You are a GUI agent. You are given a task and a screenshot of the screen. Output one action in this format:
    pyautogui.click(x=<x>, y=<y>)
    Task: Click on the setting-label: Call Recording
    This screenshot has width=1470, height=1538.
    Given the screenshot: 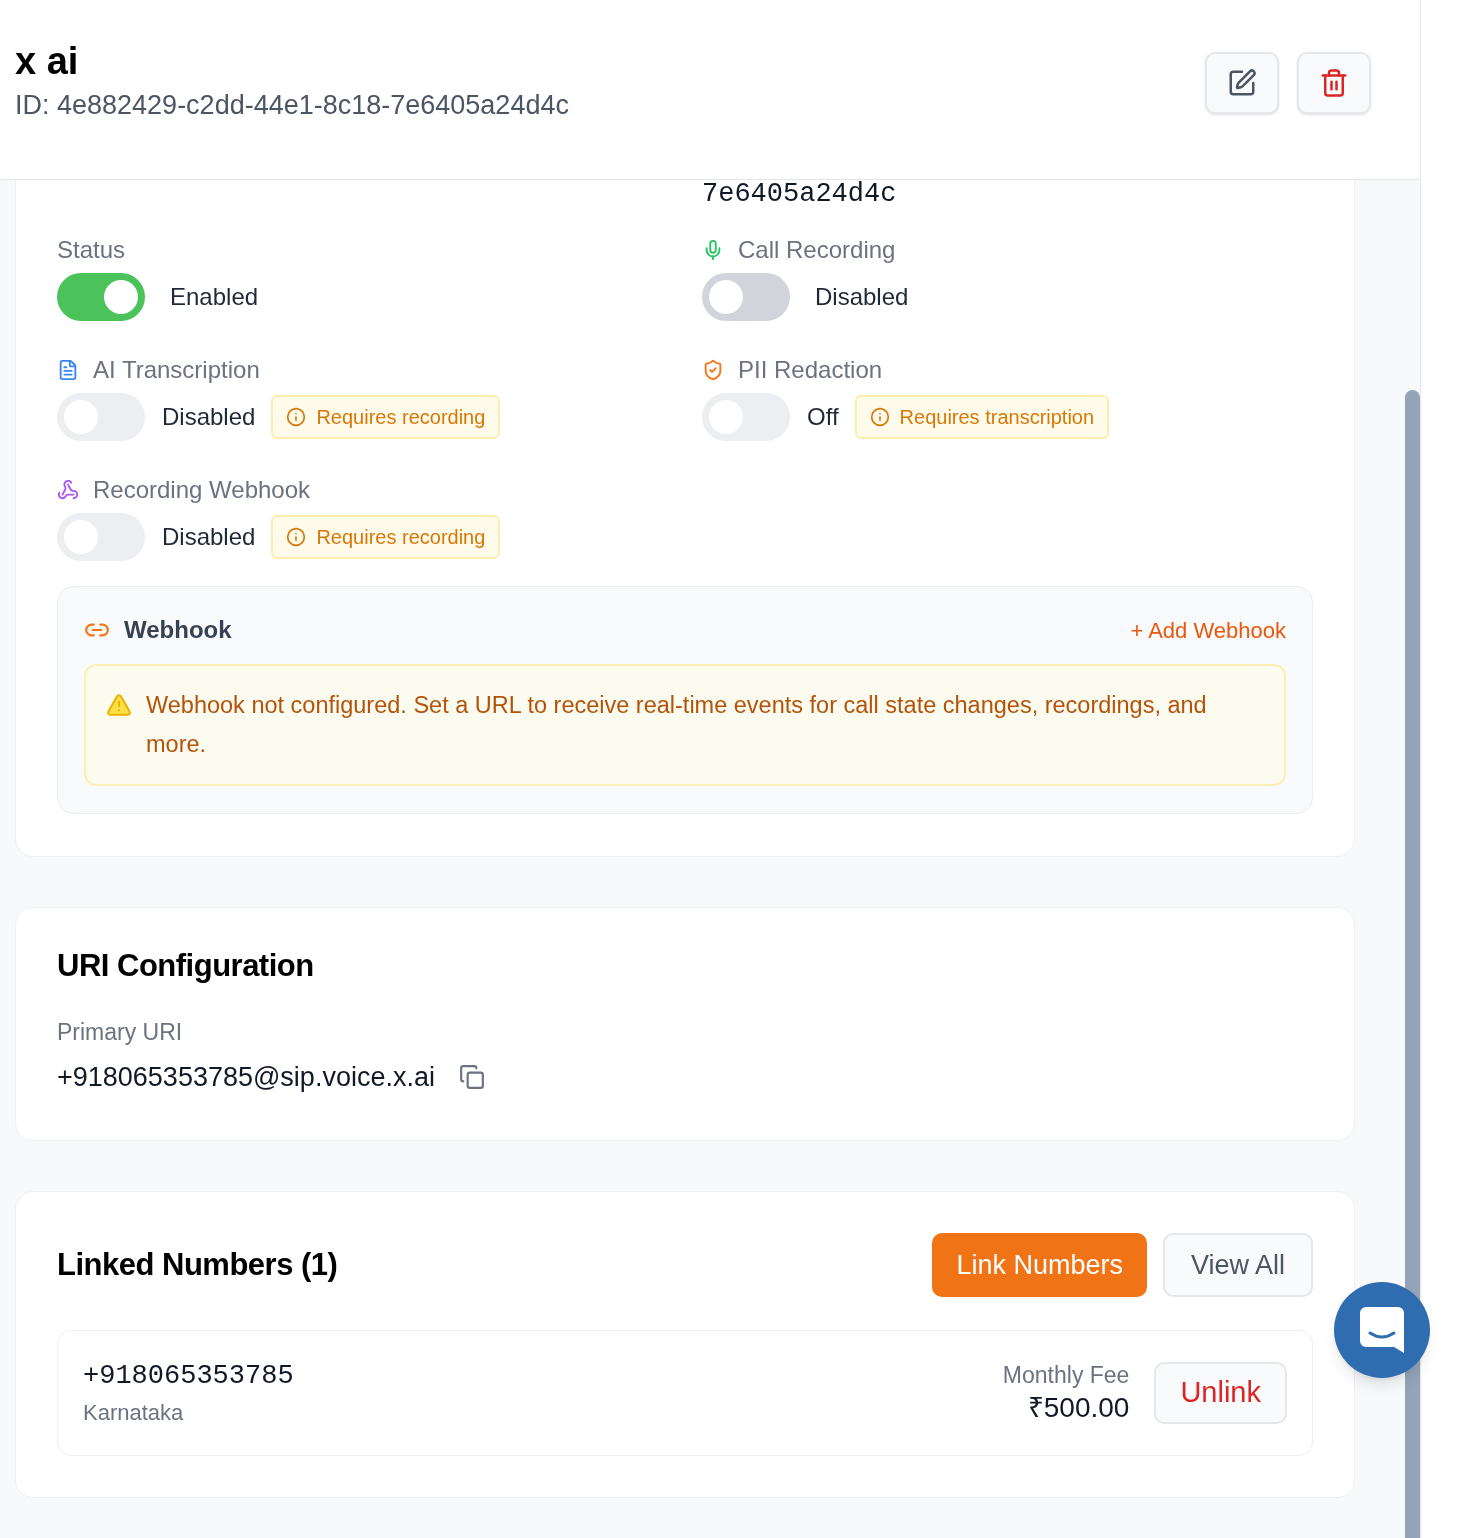 What is the action you would take?
    pyautogui.click(x=817, y=250)
    